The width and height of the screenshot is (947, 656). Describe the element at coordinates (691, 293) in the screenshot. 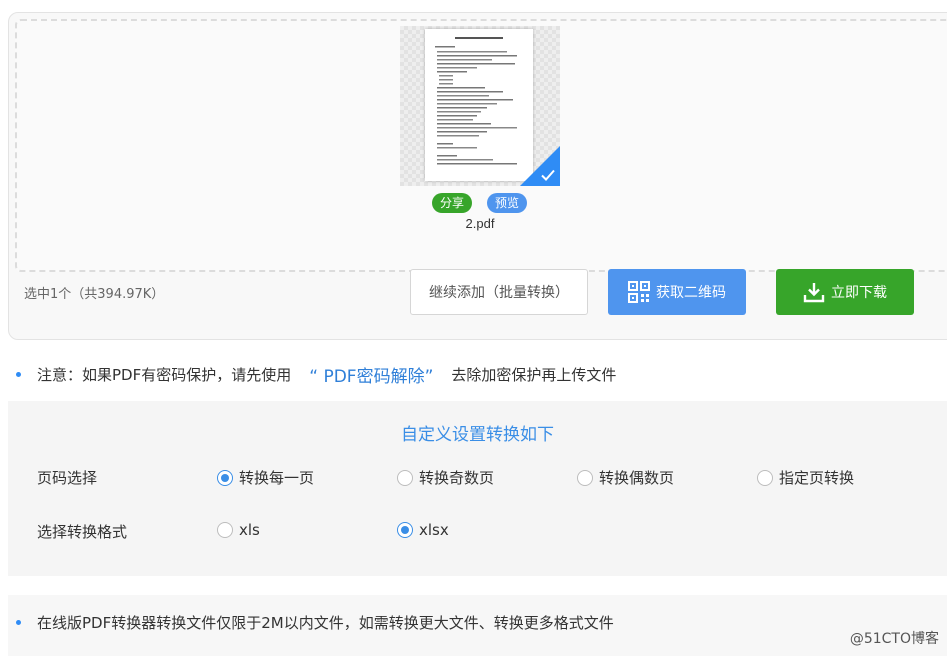

I see `get-qr-code-label: 获取二维码` at that location.